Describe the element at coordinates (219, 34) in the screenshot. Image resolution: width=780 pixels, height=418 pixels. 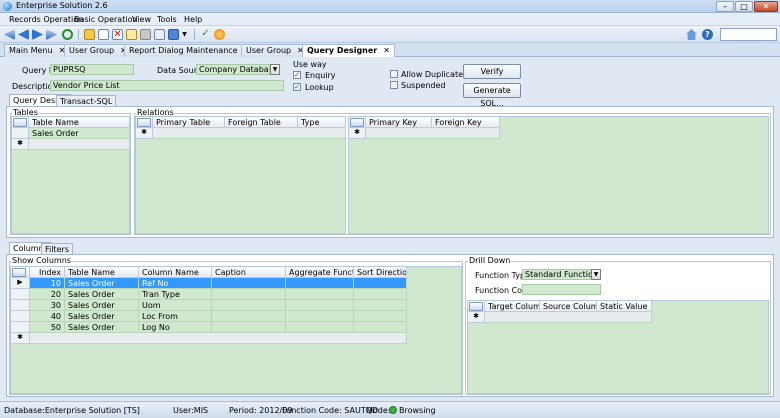
I see `magic-icon` at that location.